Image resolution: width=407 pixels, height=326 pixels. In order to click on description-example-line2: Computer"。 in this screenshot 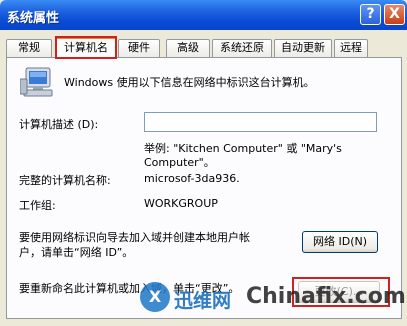, I will do `click(179, 162)`.